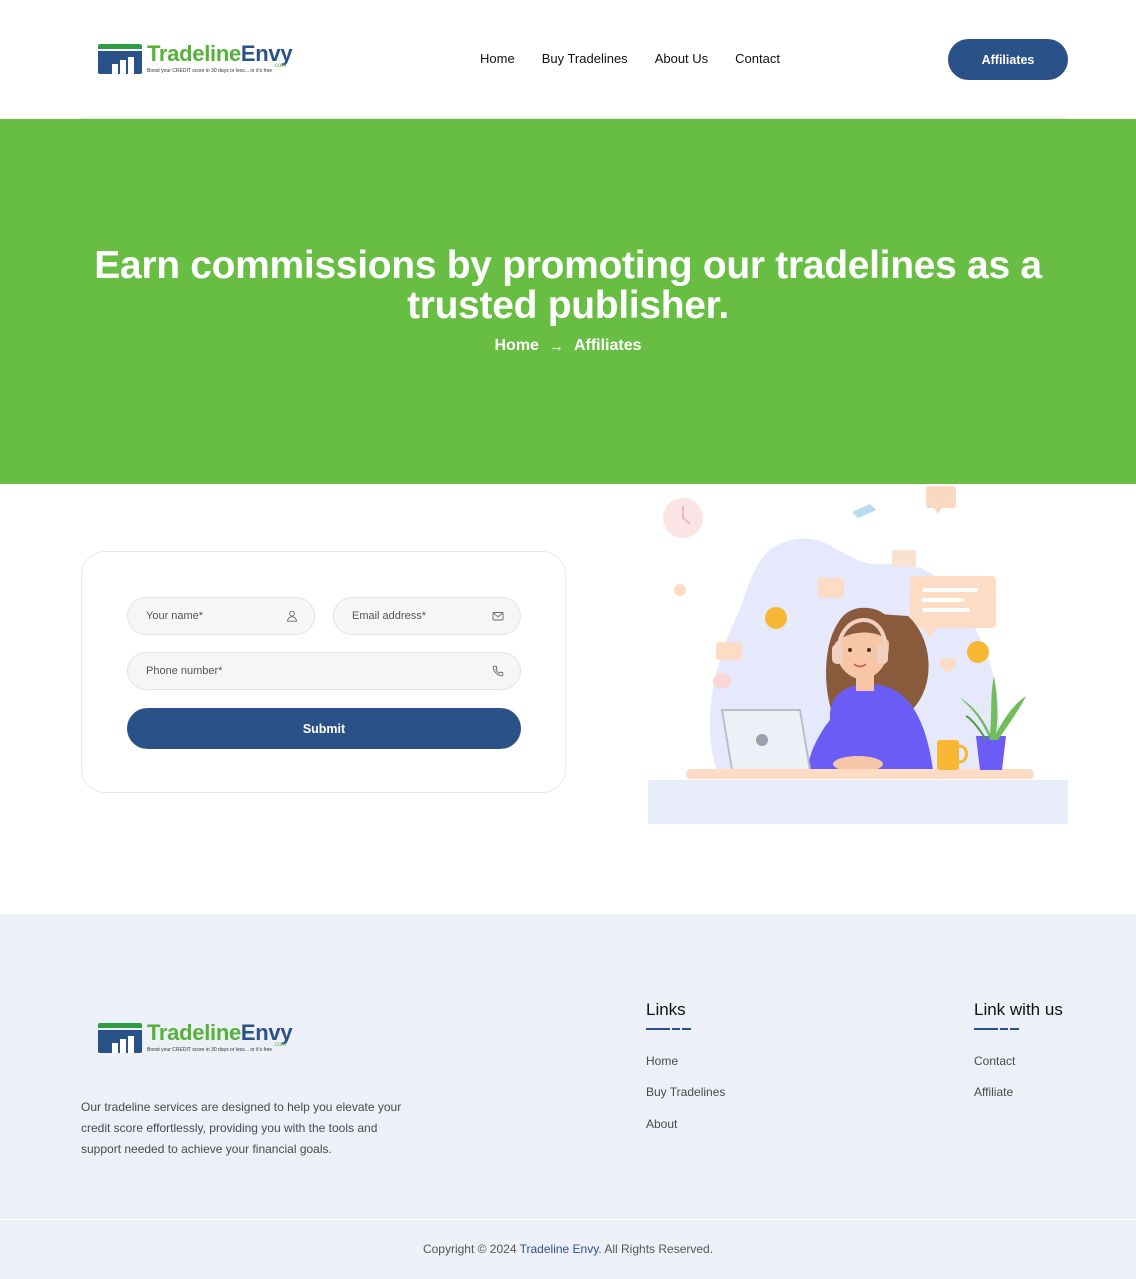 This screenshot has height=1279, width=1136. I want to click on name-input, so click(209, 616).